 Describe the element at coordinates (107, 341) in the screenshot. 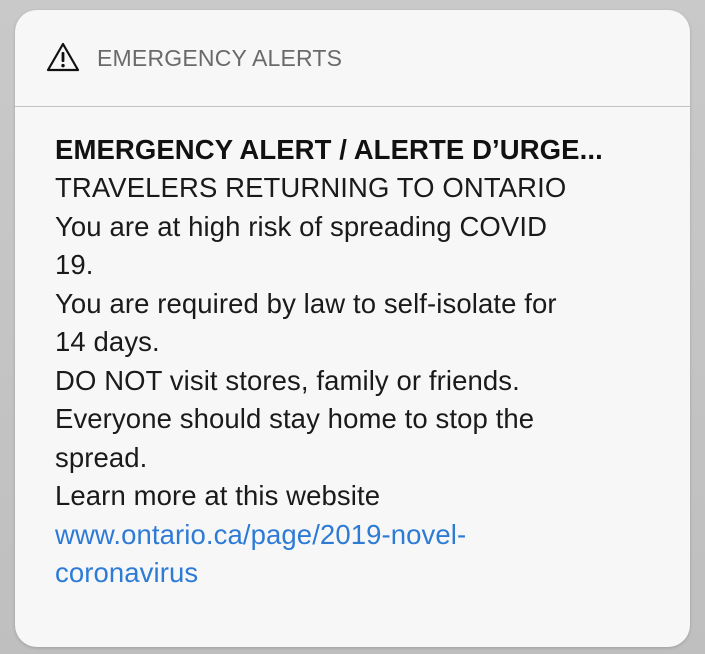

I see `alert-line: 14 days.` at that location.